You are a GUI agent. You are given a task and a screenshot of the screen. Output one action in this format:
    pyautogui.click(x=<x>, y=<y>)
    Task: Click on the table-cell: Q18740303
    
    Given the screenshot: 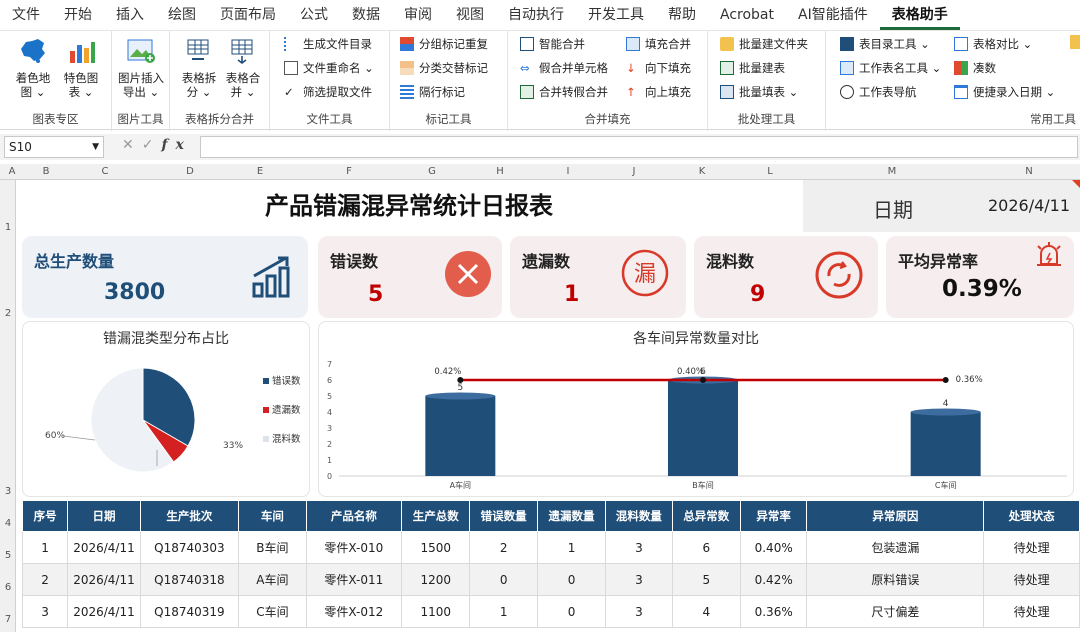 What is the action you would take?
    pyautogui.click(x=189, y=547)
    